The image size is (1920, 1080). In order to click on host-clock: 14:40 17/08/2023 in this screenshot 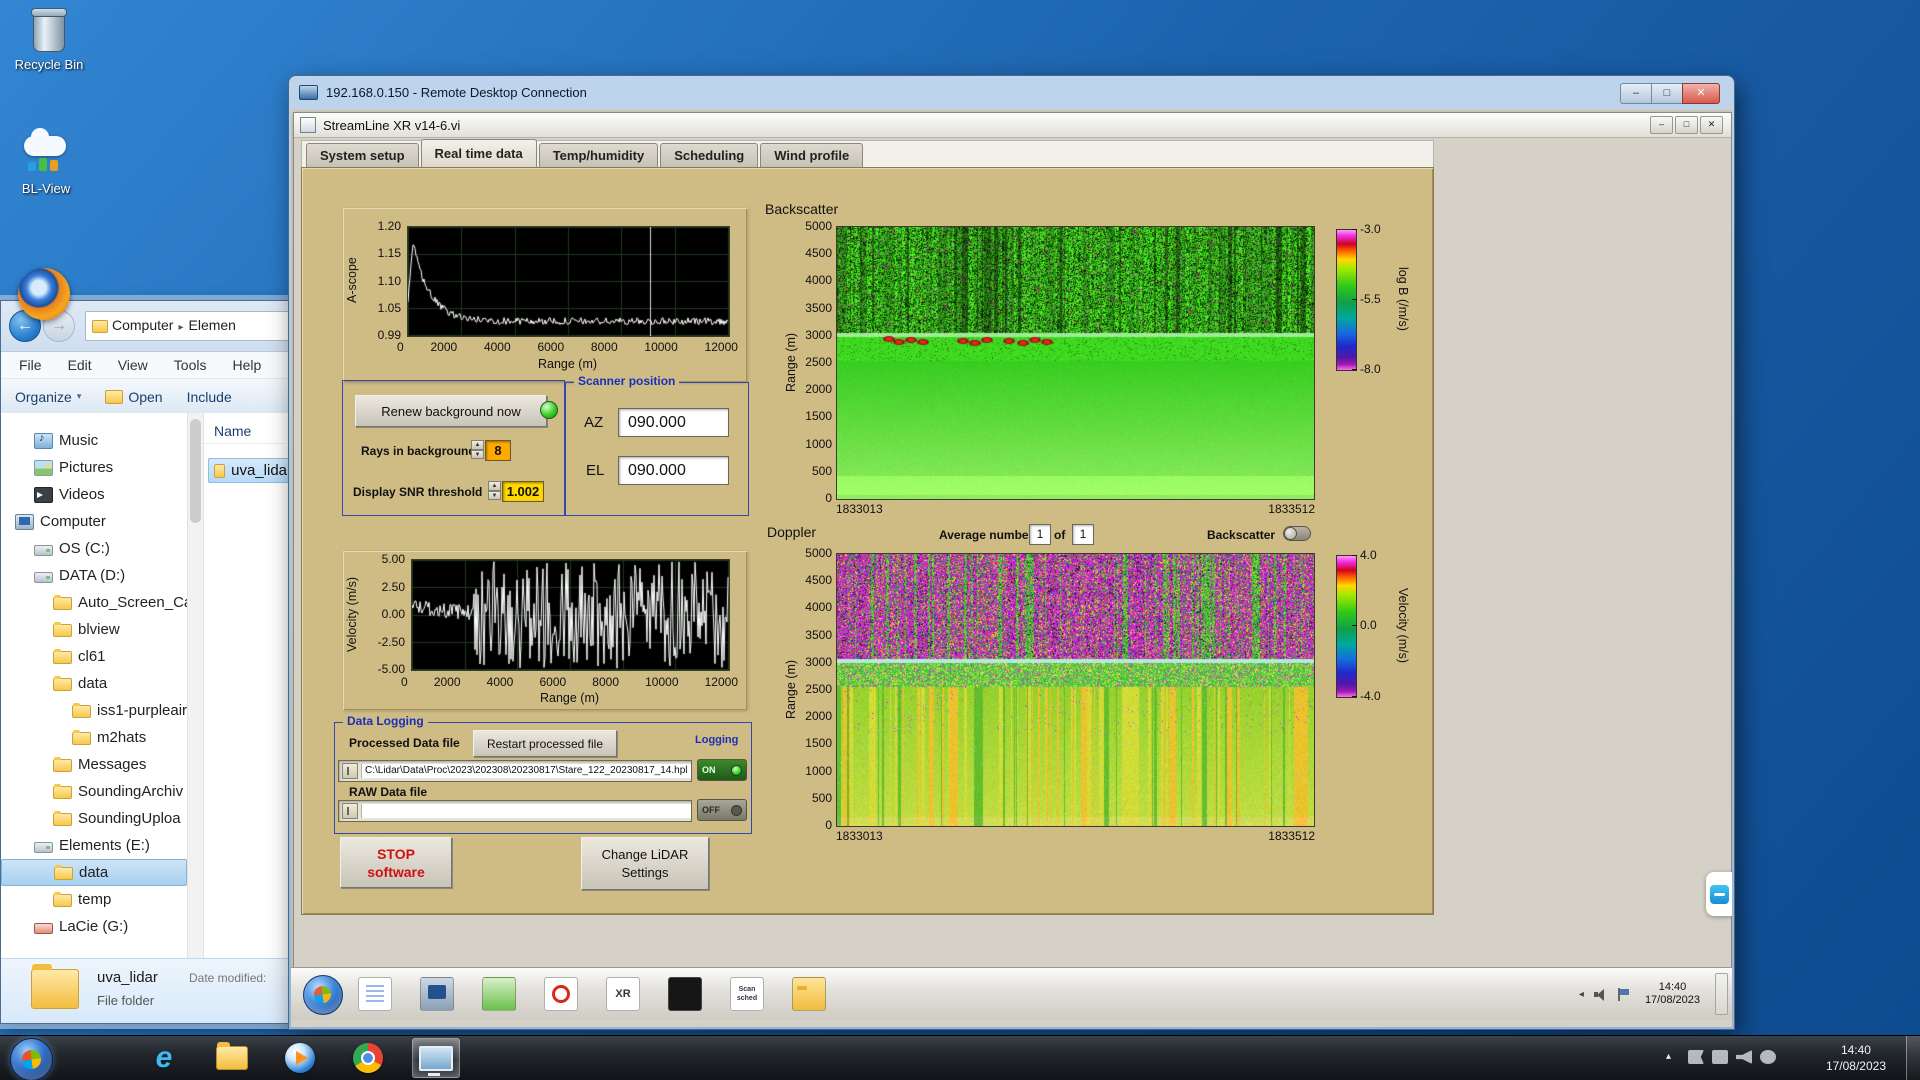, I will do `click(1856, 1058)`.